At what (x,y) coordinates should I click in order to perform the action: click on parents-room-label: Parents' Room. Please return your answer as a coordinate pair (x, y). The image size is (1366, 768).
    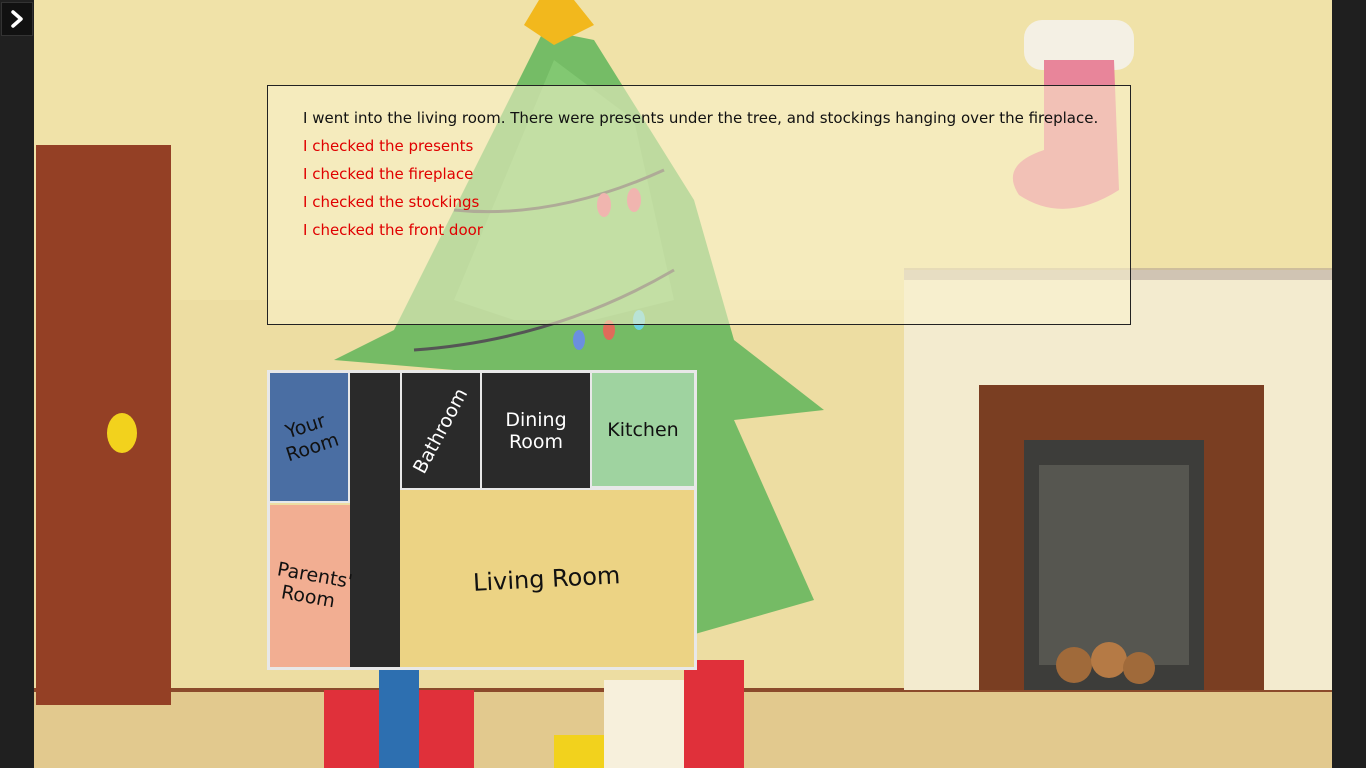
    Looking at the image, I should click on (315, 585).